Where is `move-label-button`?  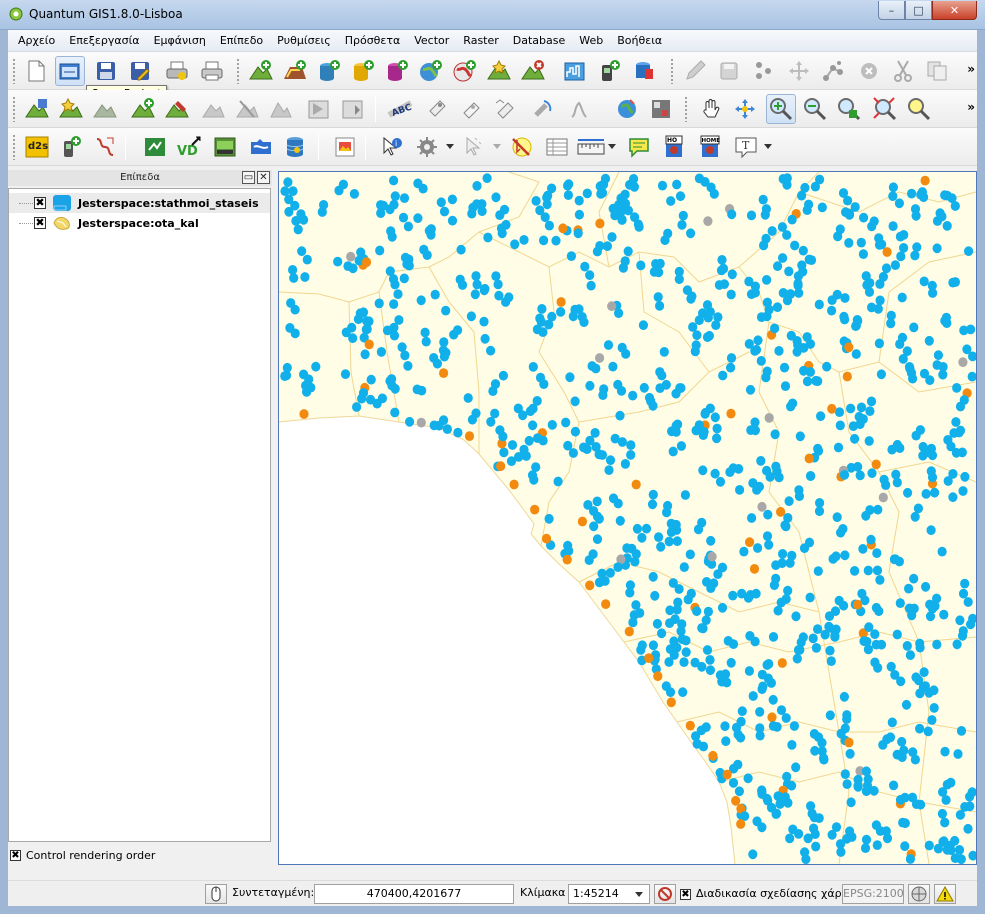
move-label-button is located at coordinates (505, 109).